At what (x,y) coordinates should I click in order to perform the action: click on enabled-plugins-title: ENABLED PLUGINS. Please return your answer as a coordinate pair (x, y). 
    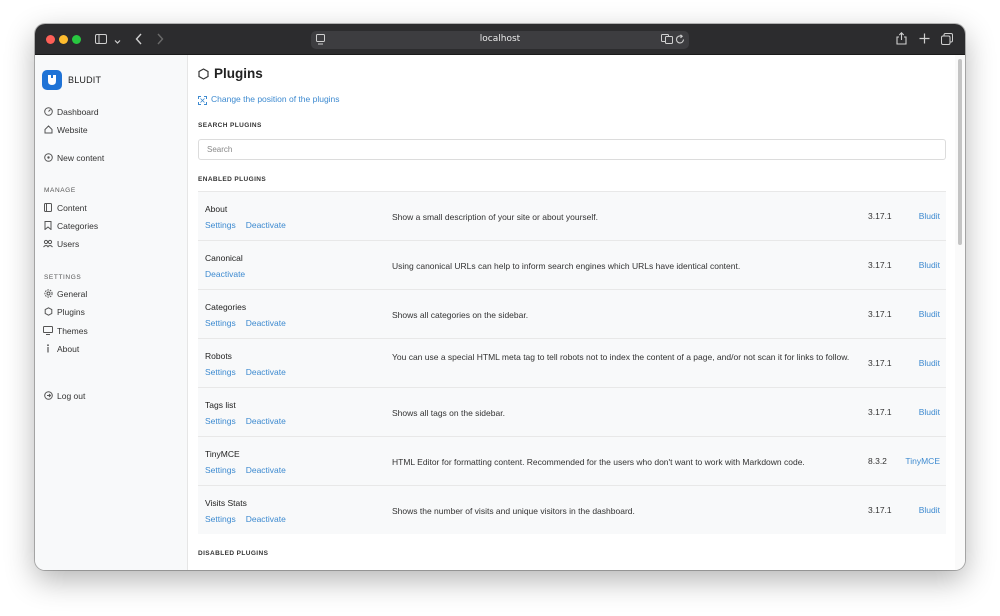
    Looking at the image, I should click on (232, 179).